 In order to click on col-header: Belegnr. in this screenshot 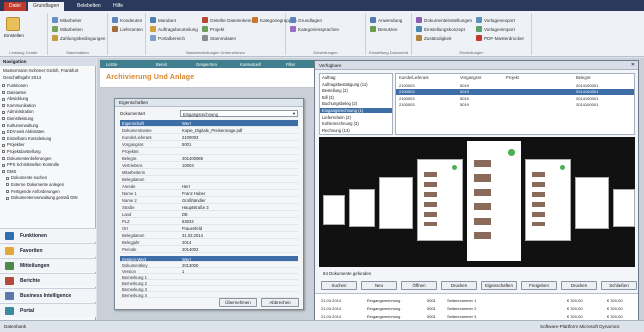, I will do `click(583, 77)`.